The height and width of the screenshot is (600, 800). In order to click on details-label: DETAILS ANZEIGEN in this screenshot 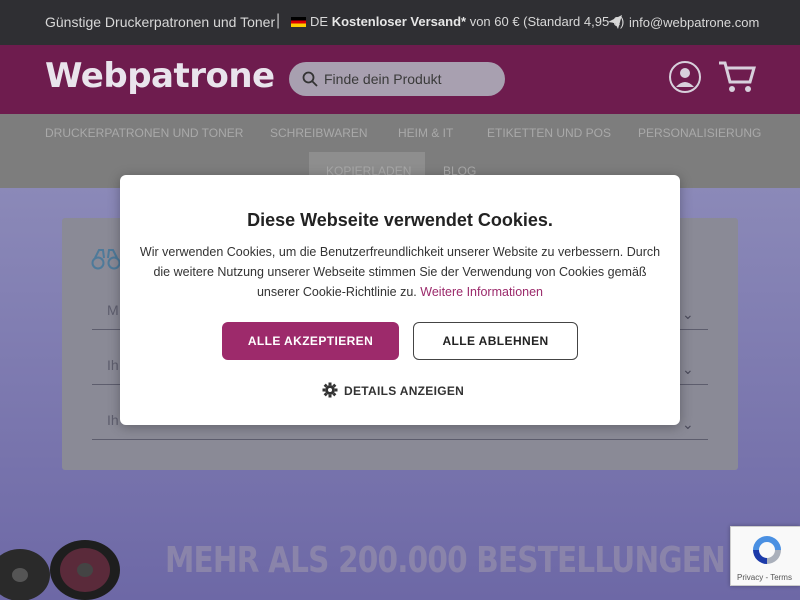, I will do `click(404, 391)`.